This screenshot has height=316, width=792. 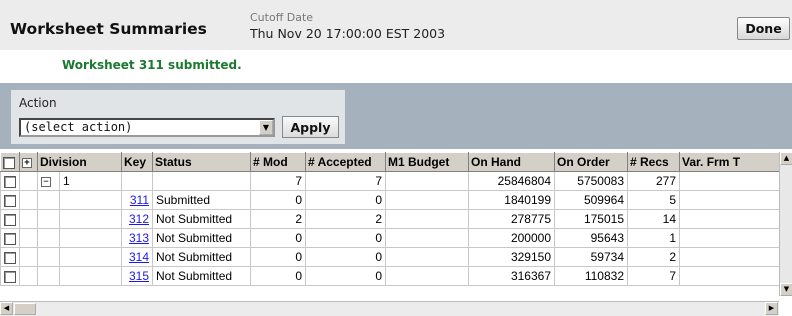 What do you see at coordinates (90, 181) in the screenshot?
I see `division-cell: 1` at bounding box center [90, 181].